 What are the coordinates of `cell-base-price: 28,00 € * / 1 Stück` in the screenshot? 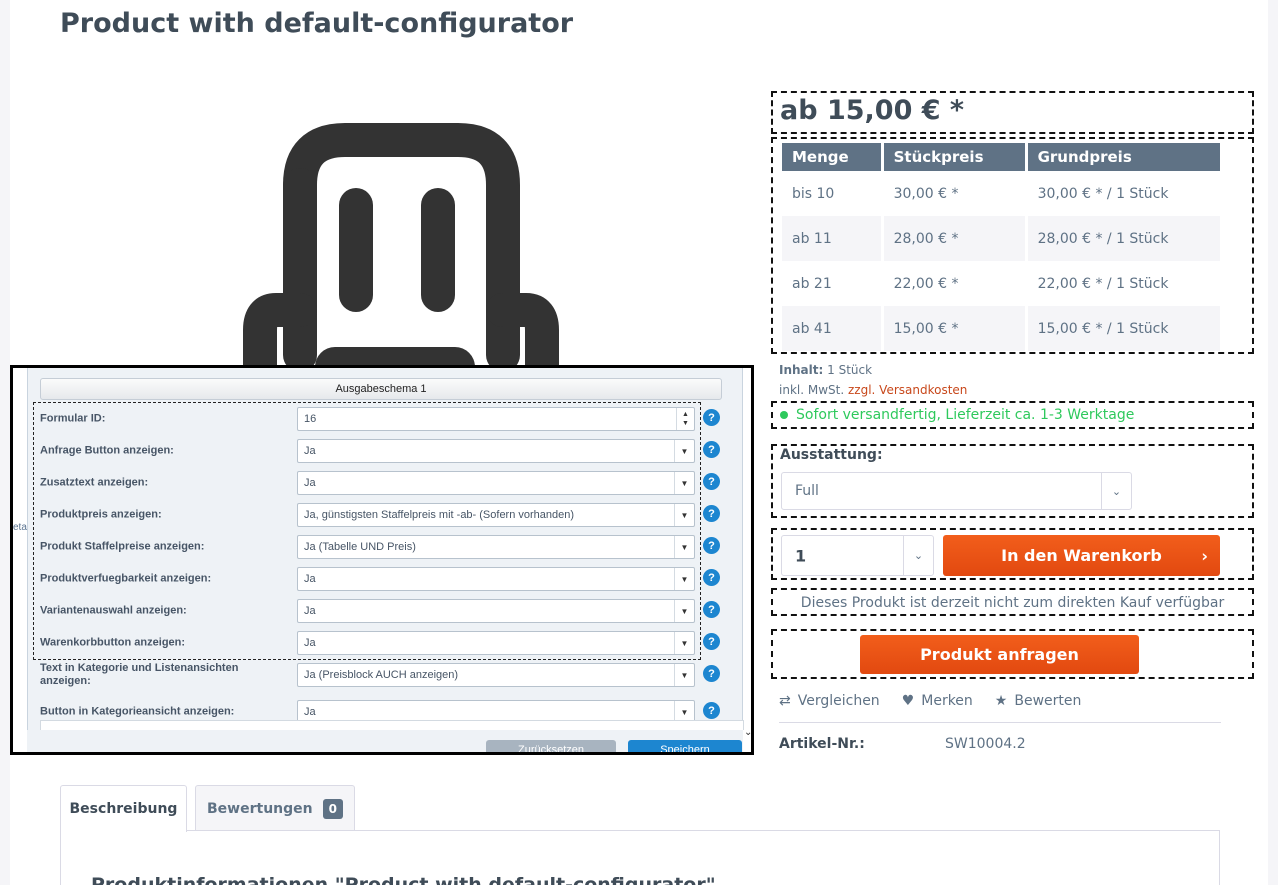 It's located at (1123, 238).